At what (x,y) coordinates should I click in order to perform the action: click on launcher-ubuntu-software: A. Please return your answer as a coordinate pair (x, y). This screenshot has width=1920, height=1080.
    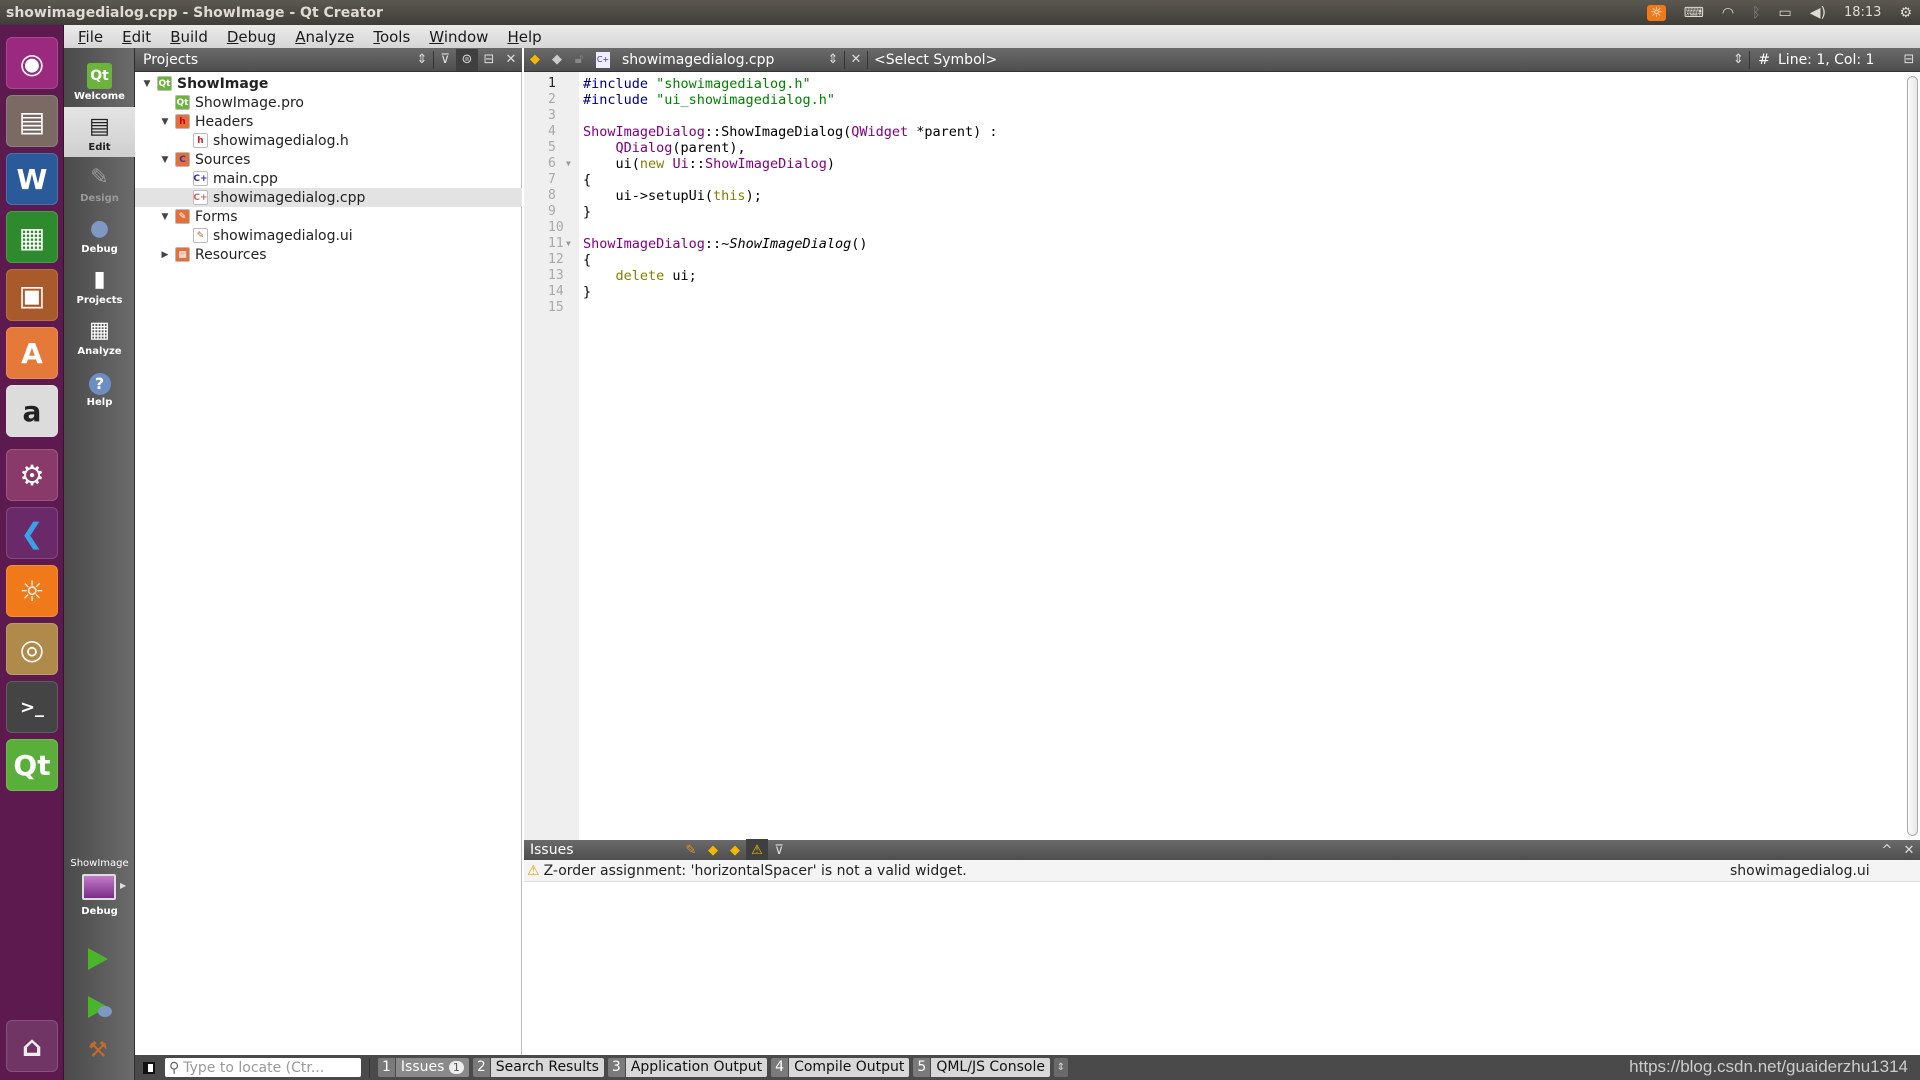
    Looking at the image, I should click on (32, 353).